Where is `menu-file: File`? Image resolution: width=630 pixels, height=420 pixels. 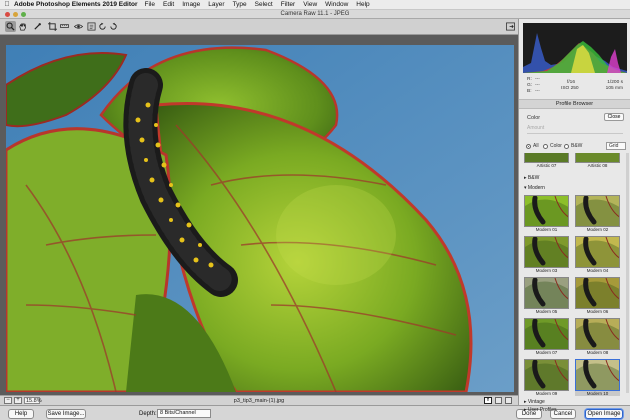 menu-file: File is located at coordinates (150, 4).